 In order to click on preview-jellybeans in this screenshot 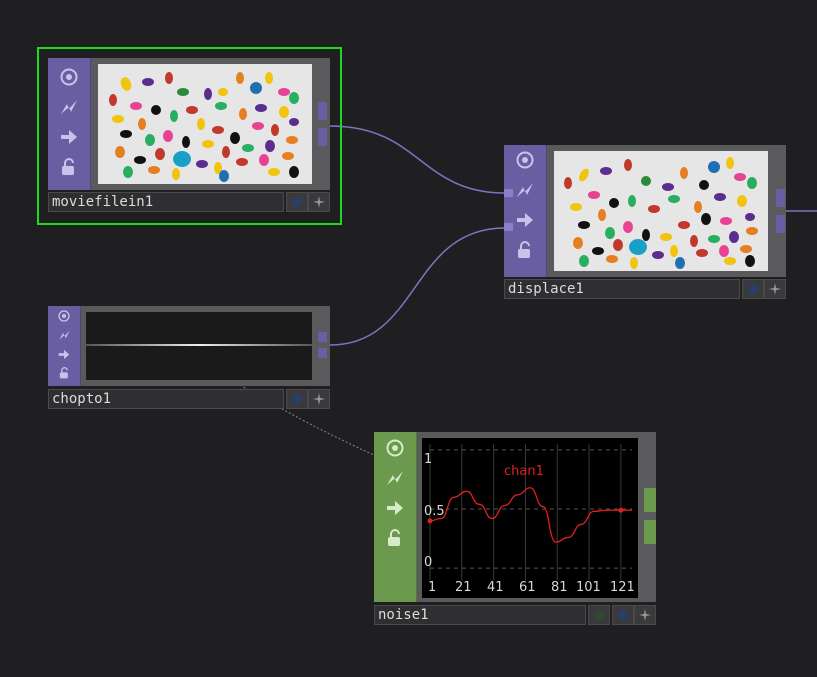, I will do `click(205, 124)`.